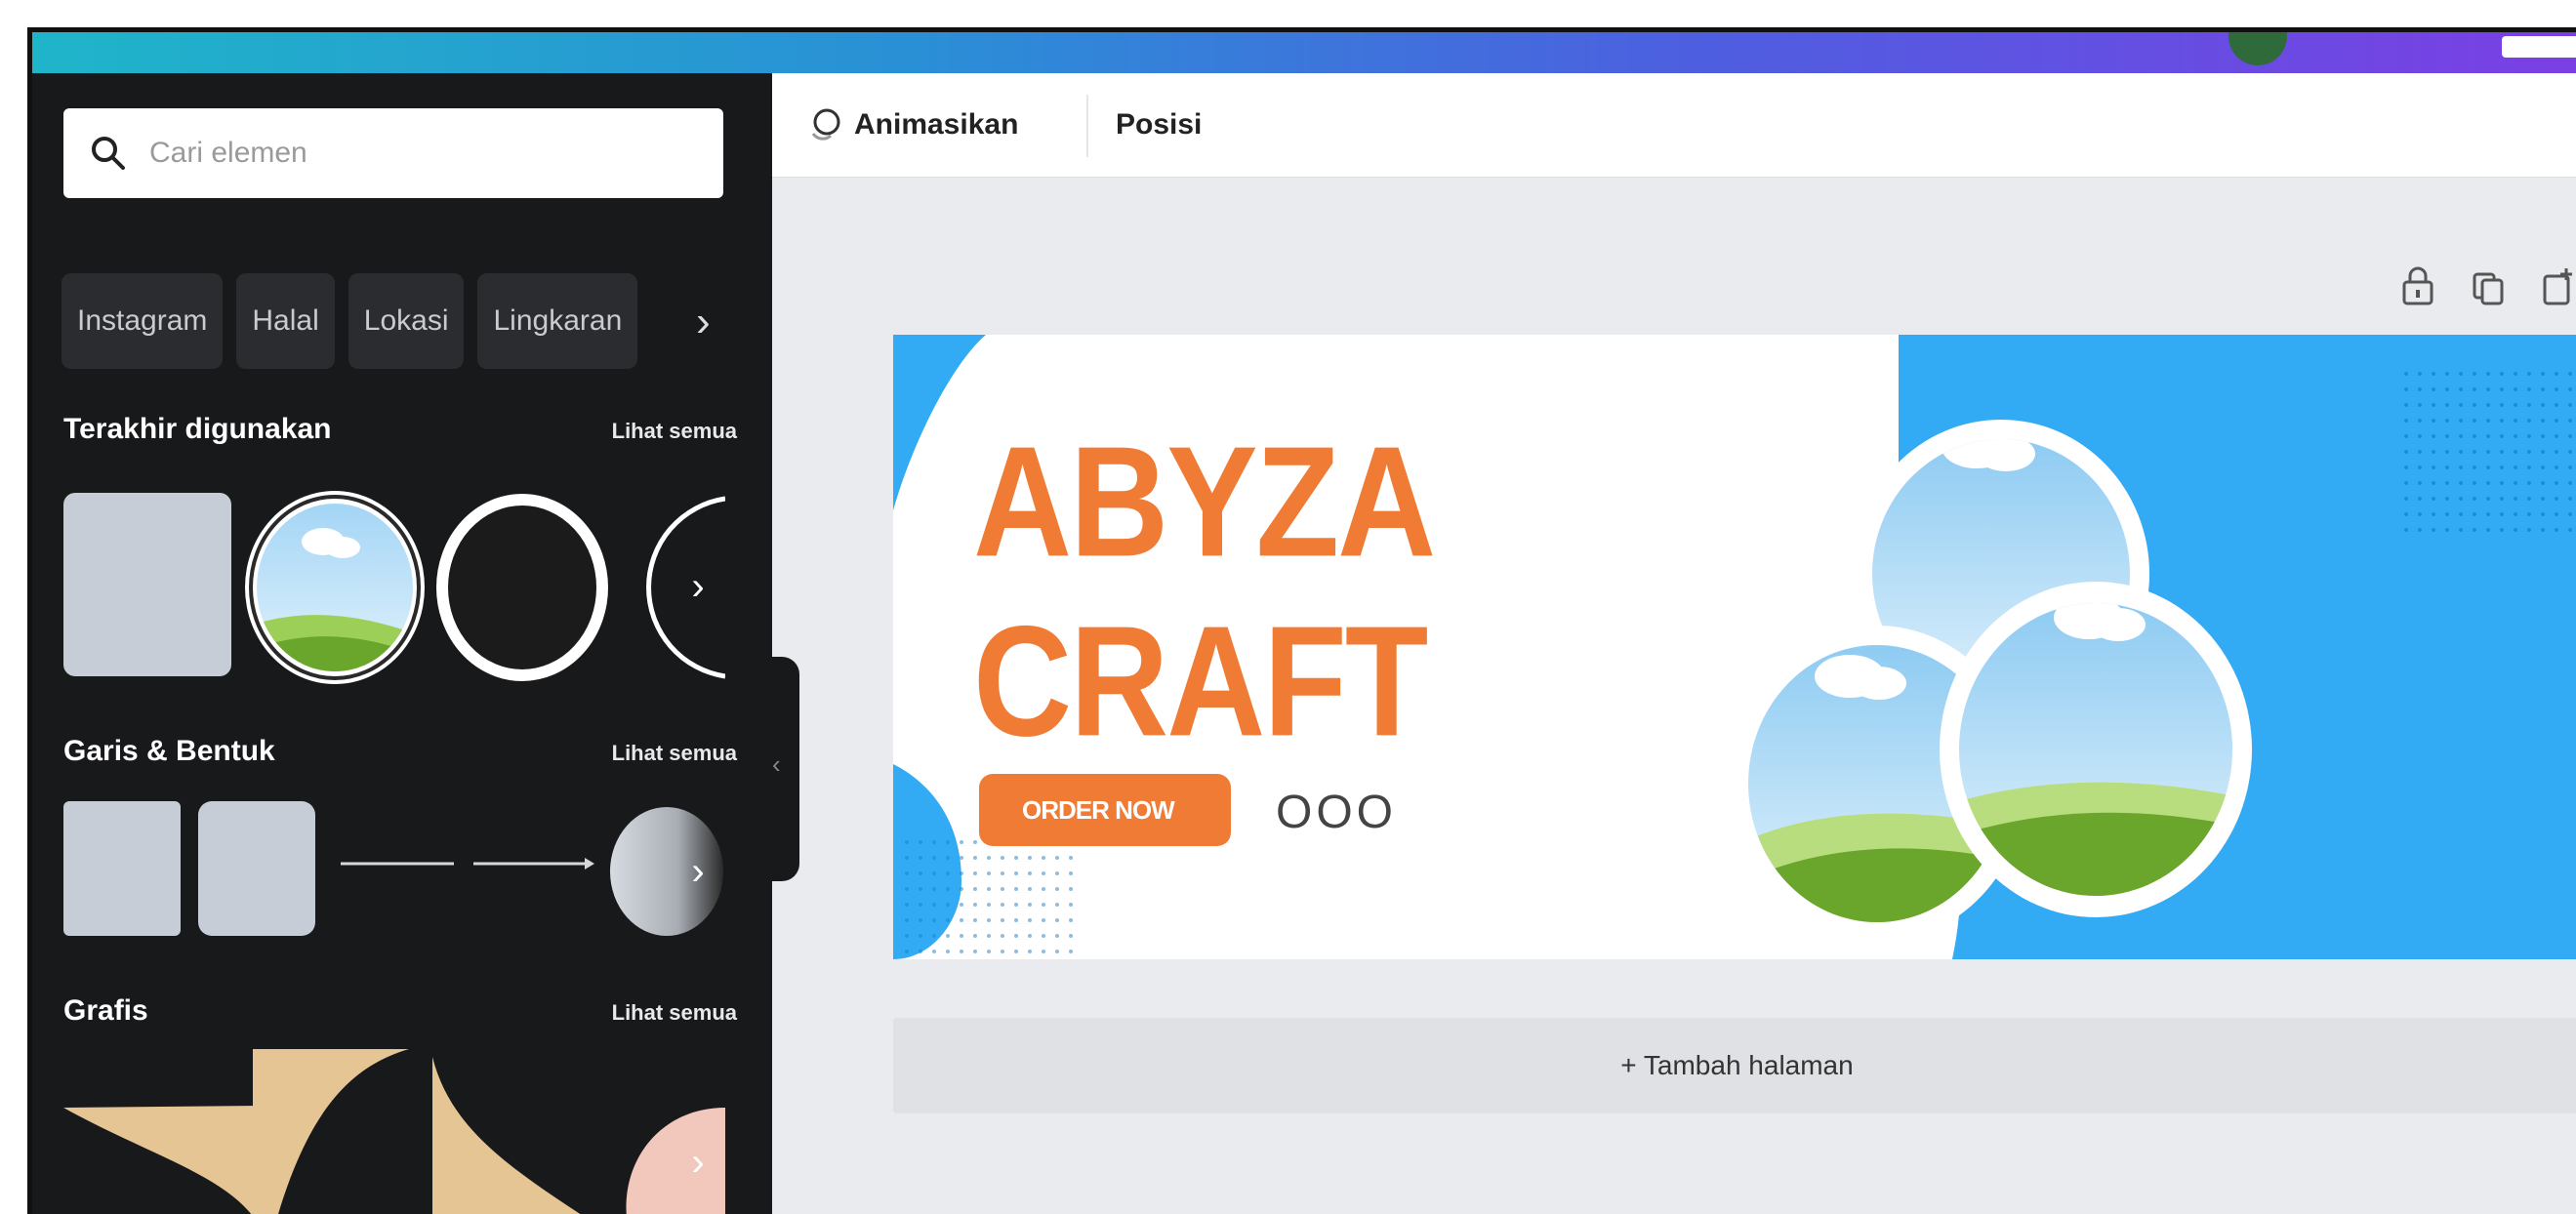 This screenshot has height=1214, width=2576. What do you see at coordinates (1200, 681) in the screenshot?
I see `headline-line-2: CRAFT` at bounding box center [1200, 681].